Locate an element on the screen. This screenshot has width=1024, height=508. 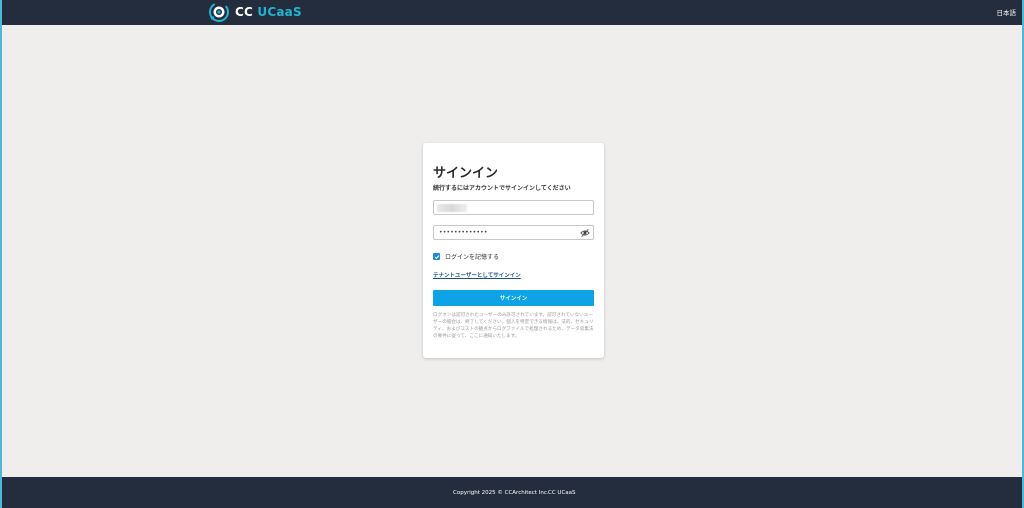
check-icon is located at coordinates (436, 256).